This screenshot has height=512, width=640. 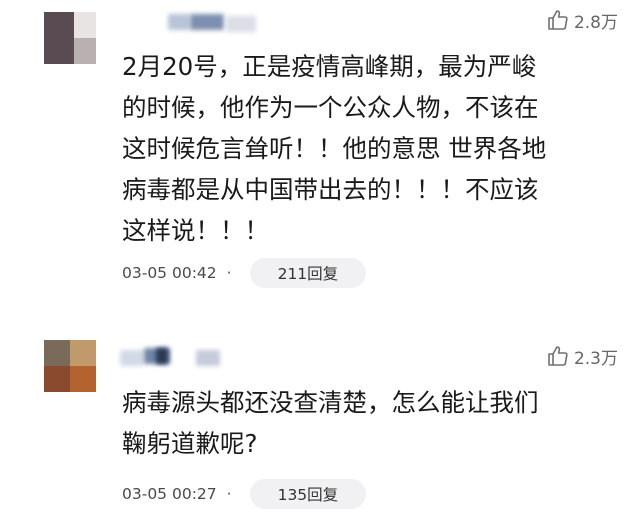 I want to click on comment-line: 的时候，他作为一个公众人物，不该在, so click(x=330, y=107).